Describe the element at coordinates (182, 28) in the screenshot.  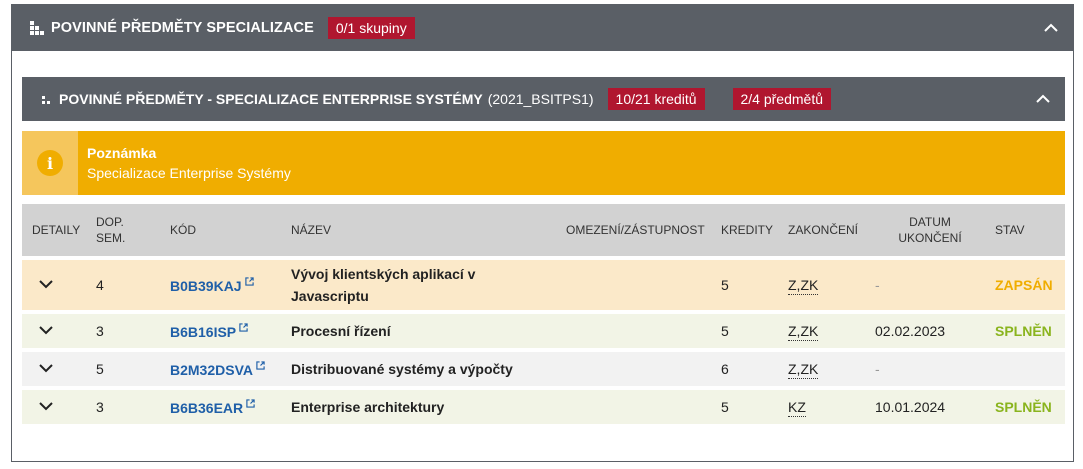
I see `outer-title: POVINNÉ PŘEDMĚTY SPECIALIZACE` at that location.